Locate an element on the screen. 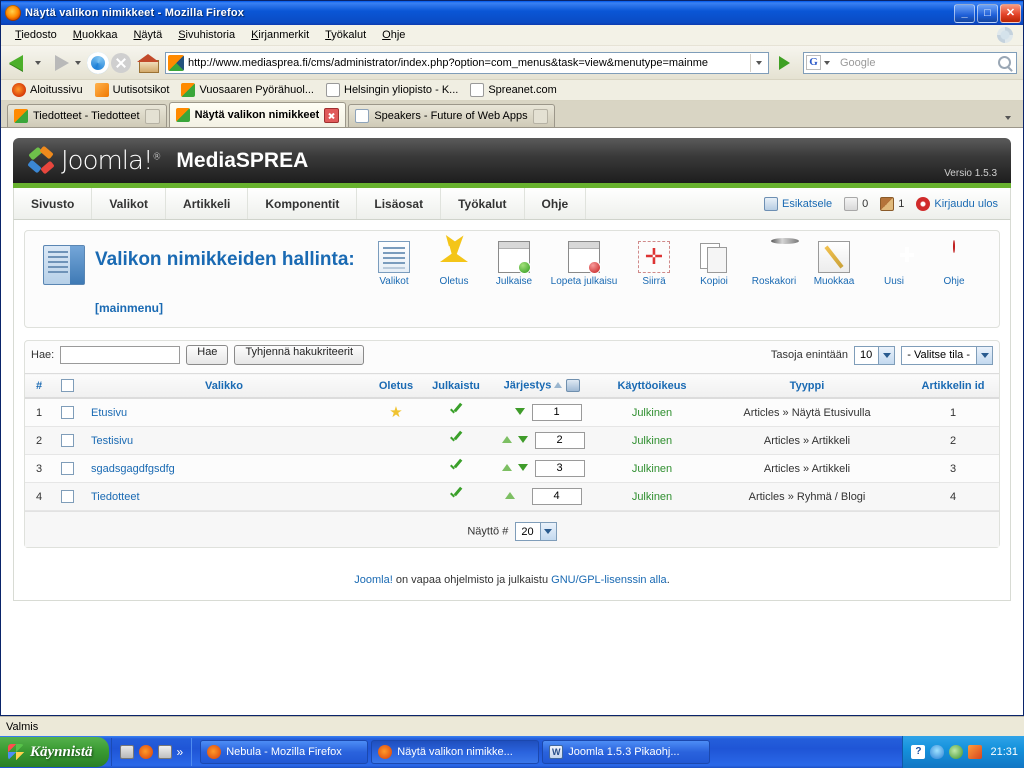 Image resolution: width=1024 pixels, height=768 pixels. back-history-chevron-down-icon is located at coordinates (38, 62).